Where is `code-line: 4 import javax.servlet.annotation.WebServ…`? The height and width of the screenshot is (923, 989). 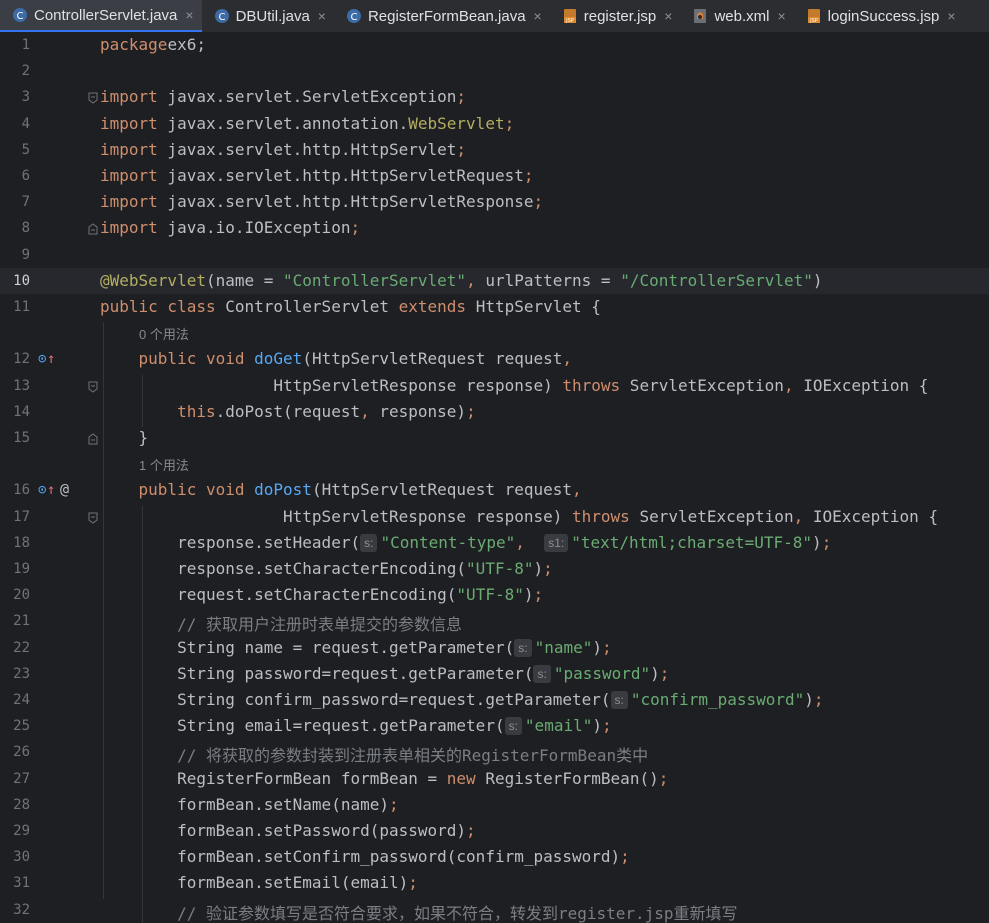
code-line: 4 import javax.servlet.annotation.WebServ… is located at coordinates (494, 124).